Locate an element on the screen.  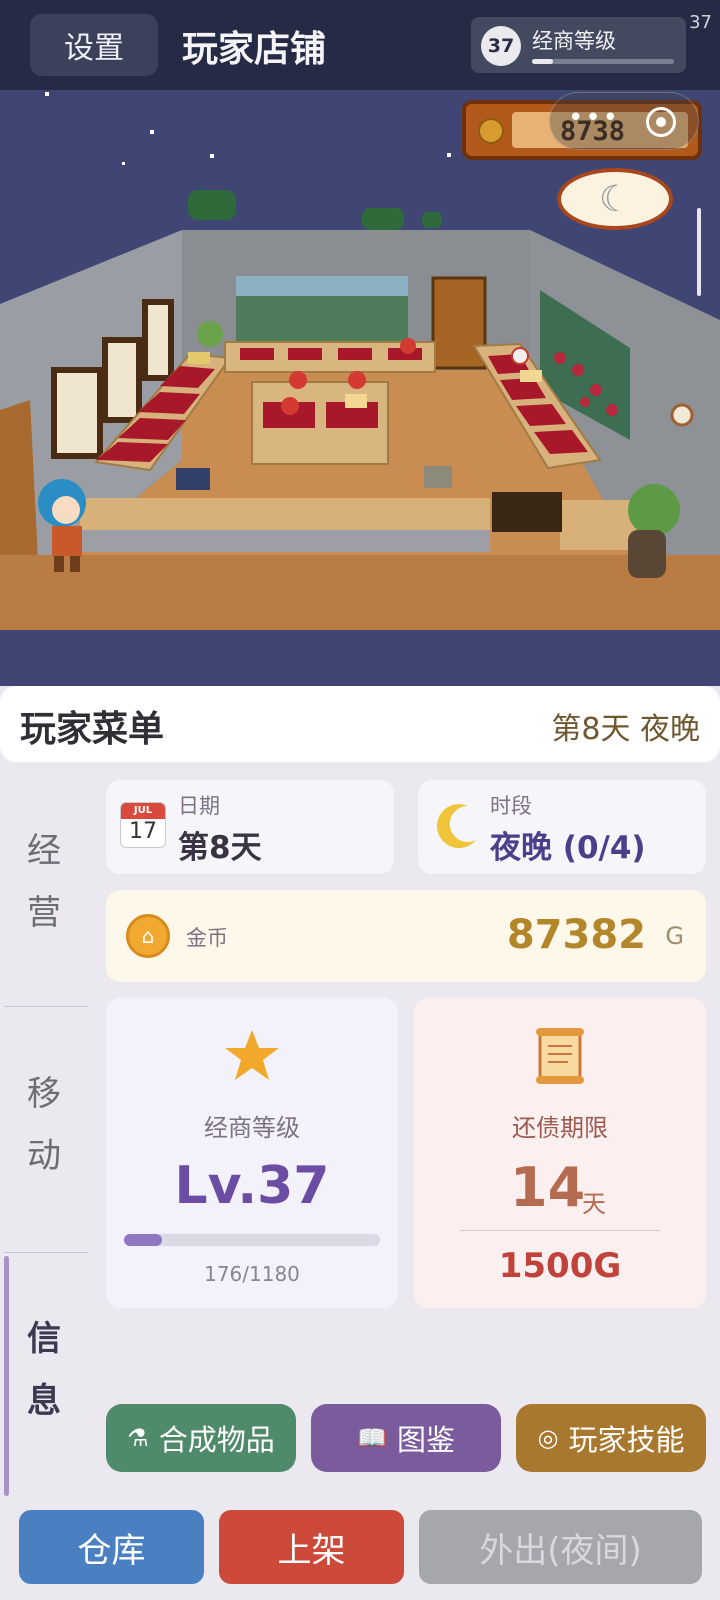
business-level-fill is located at coordinates (143, 1240).